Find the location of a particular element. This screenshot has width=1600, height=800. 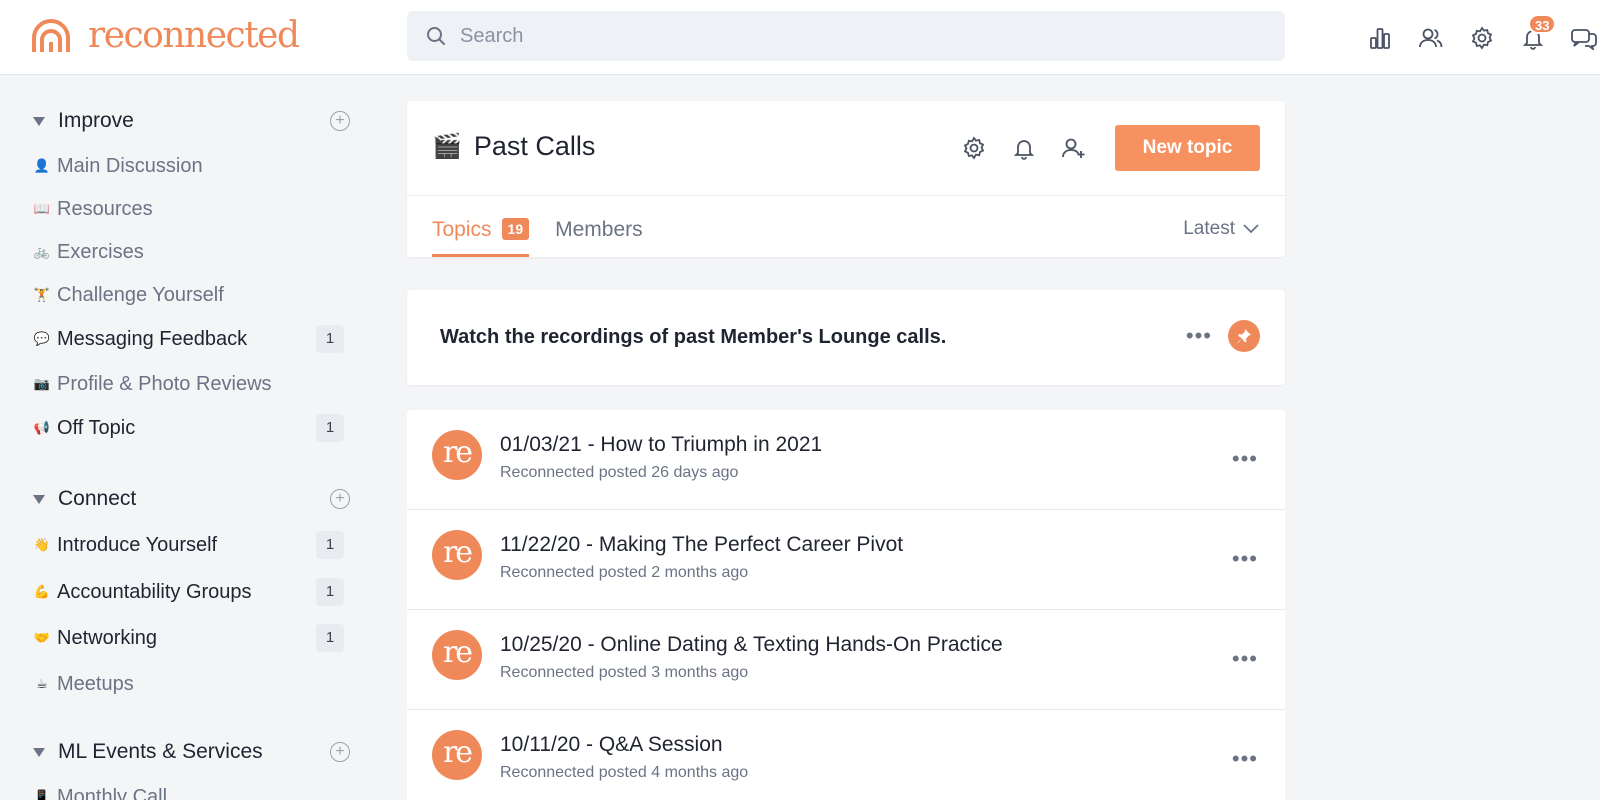

brand-logo: reconnected is located at coordinates (165, 35).